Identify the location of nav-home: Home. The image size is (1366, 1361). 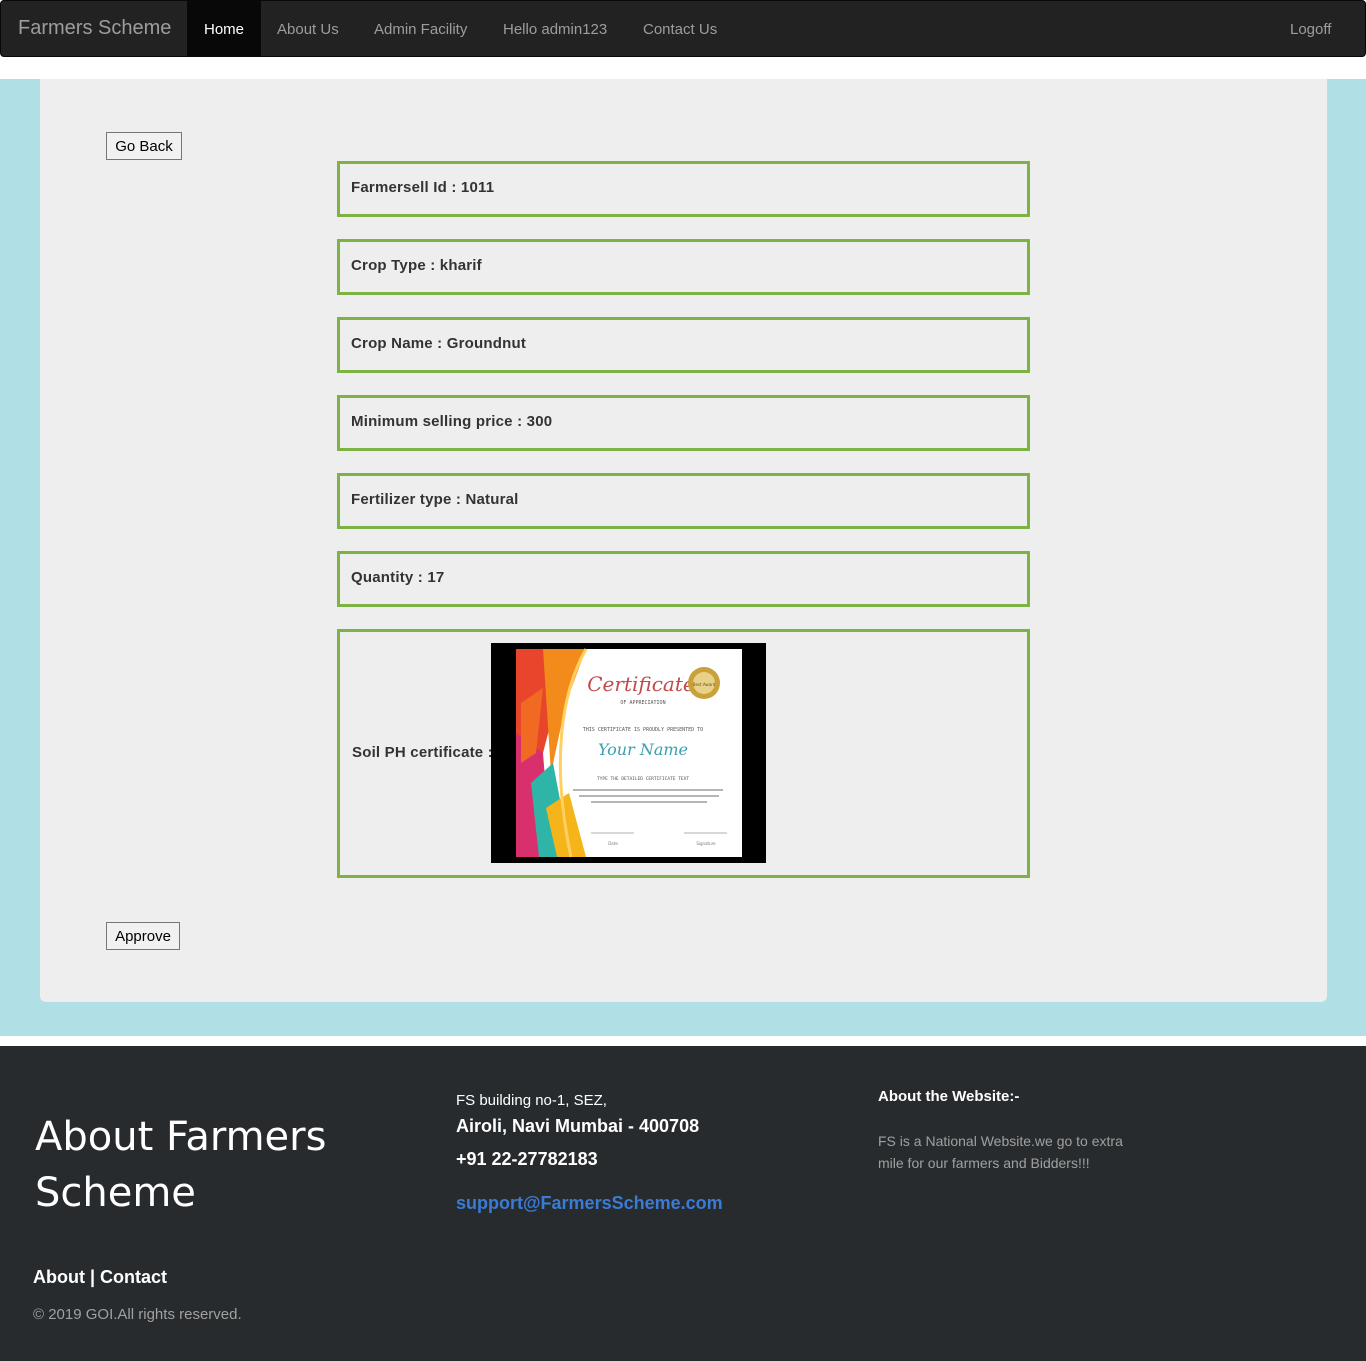
(224, 28).